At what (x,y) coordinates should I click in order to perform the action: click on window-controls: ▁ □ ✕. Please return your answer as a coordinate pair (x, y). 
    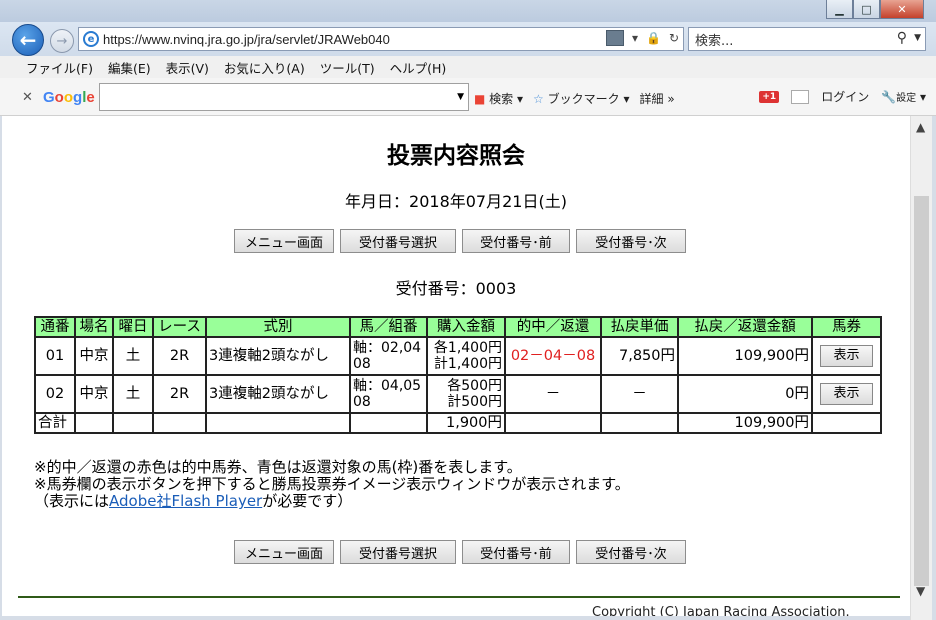
    Looking at the image, I should click on (875, 10).